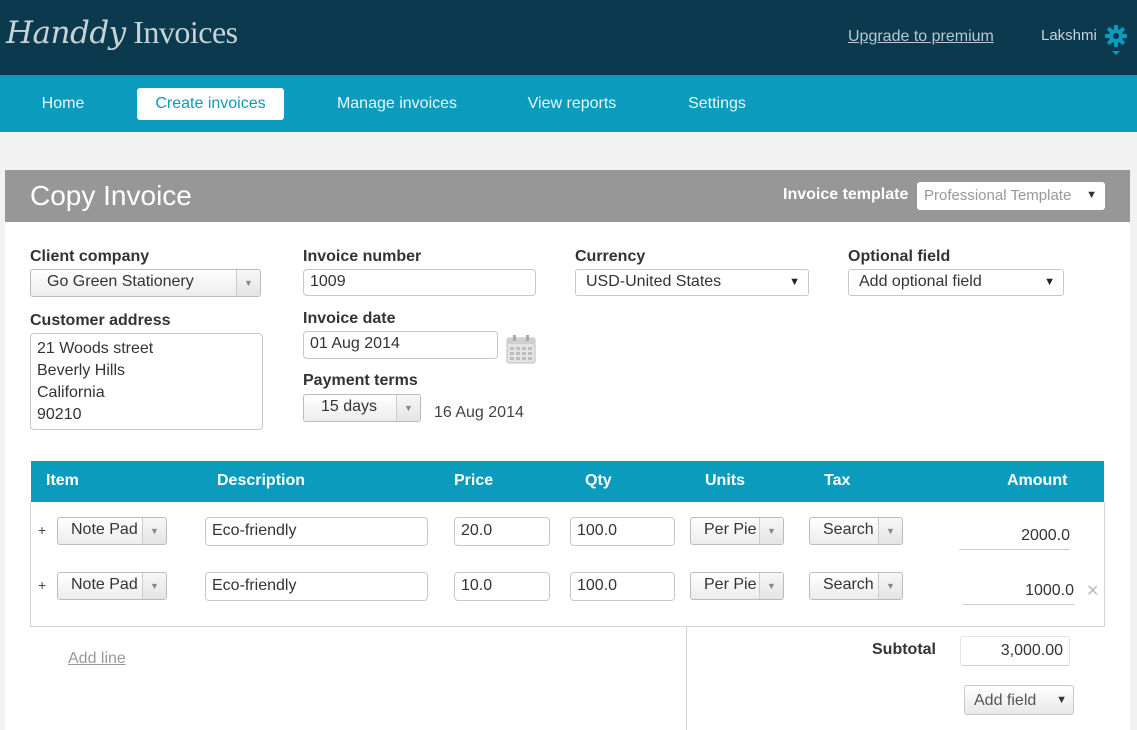  I want to click on add-field-select: Add field ▼, so click(1019, 700).